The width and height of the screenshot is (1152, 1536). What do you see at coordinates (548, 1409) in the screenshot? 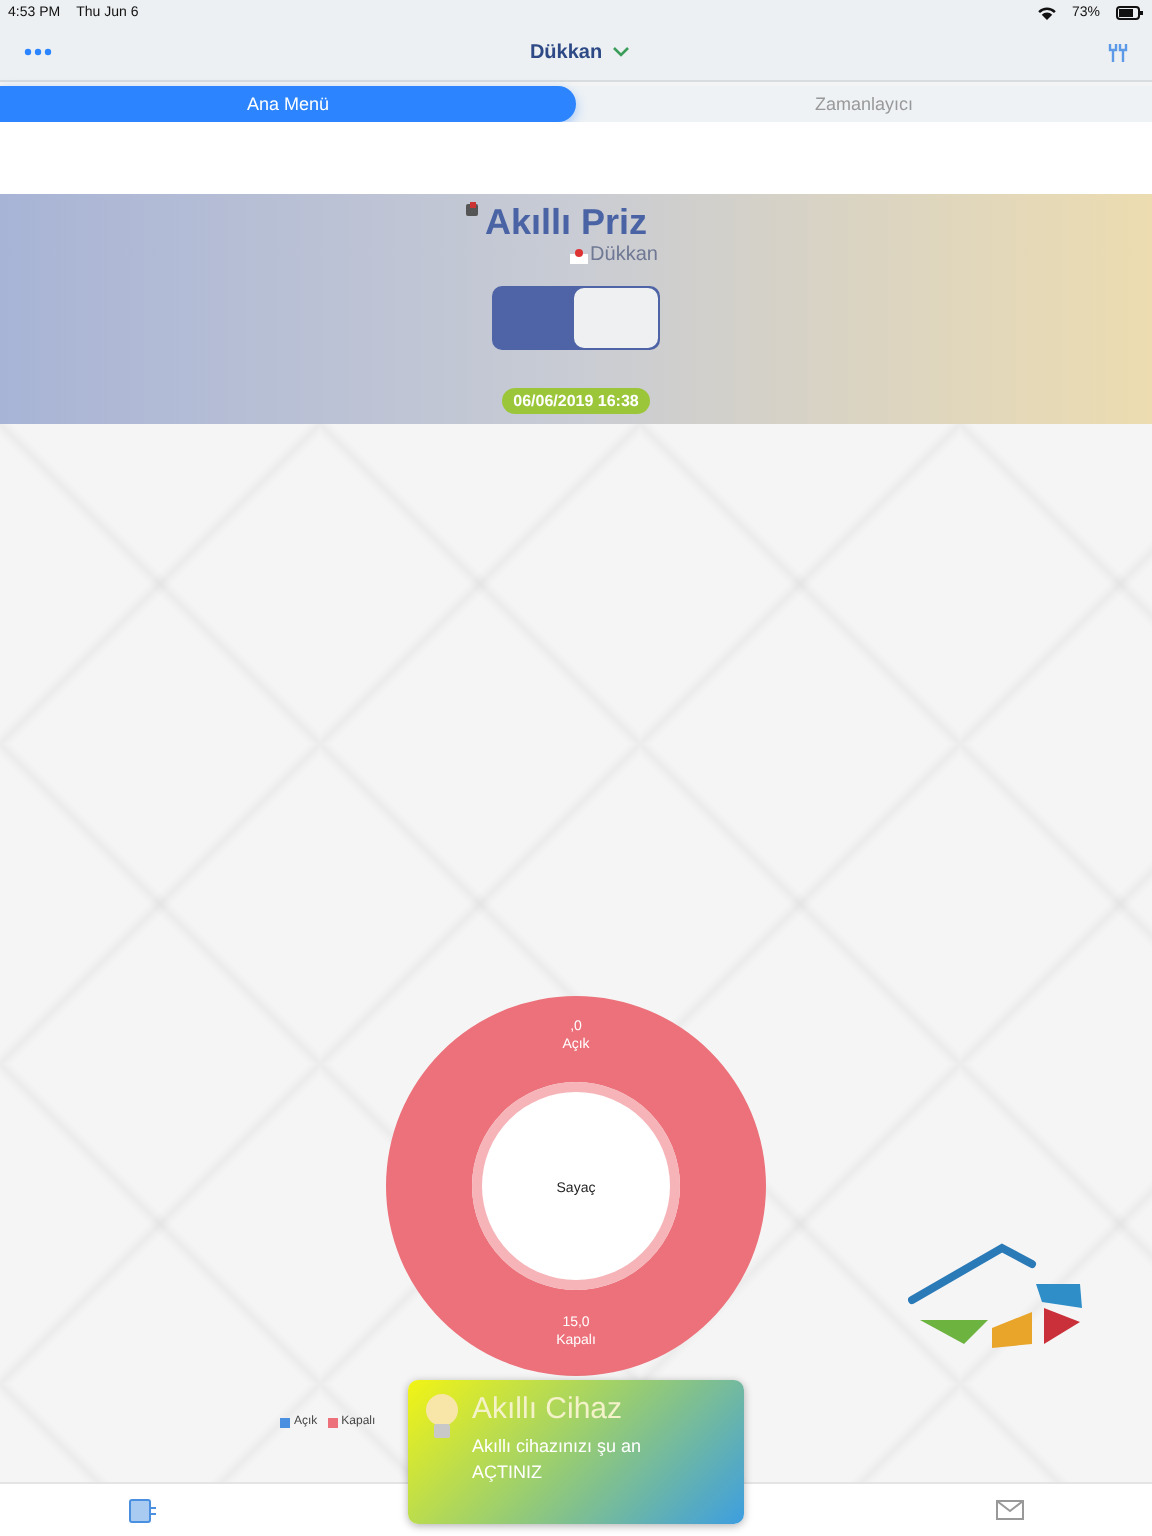
I see `toast-title: Akıllı Cihaz` at bounding box center [548, 1409].